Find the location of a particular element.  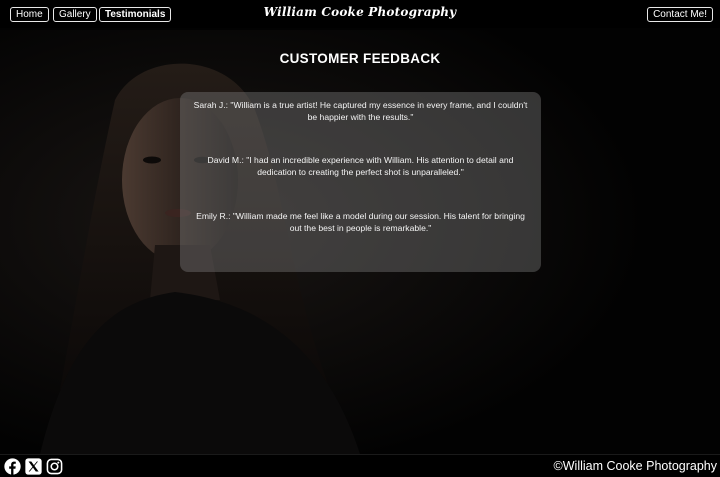

copyright-text: ©William Cooke Photography is located at coordinates (635, 466).